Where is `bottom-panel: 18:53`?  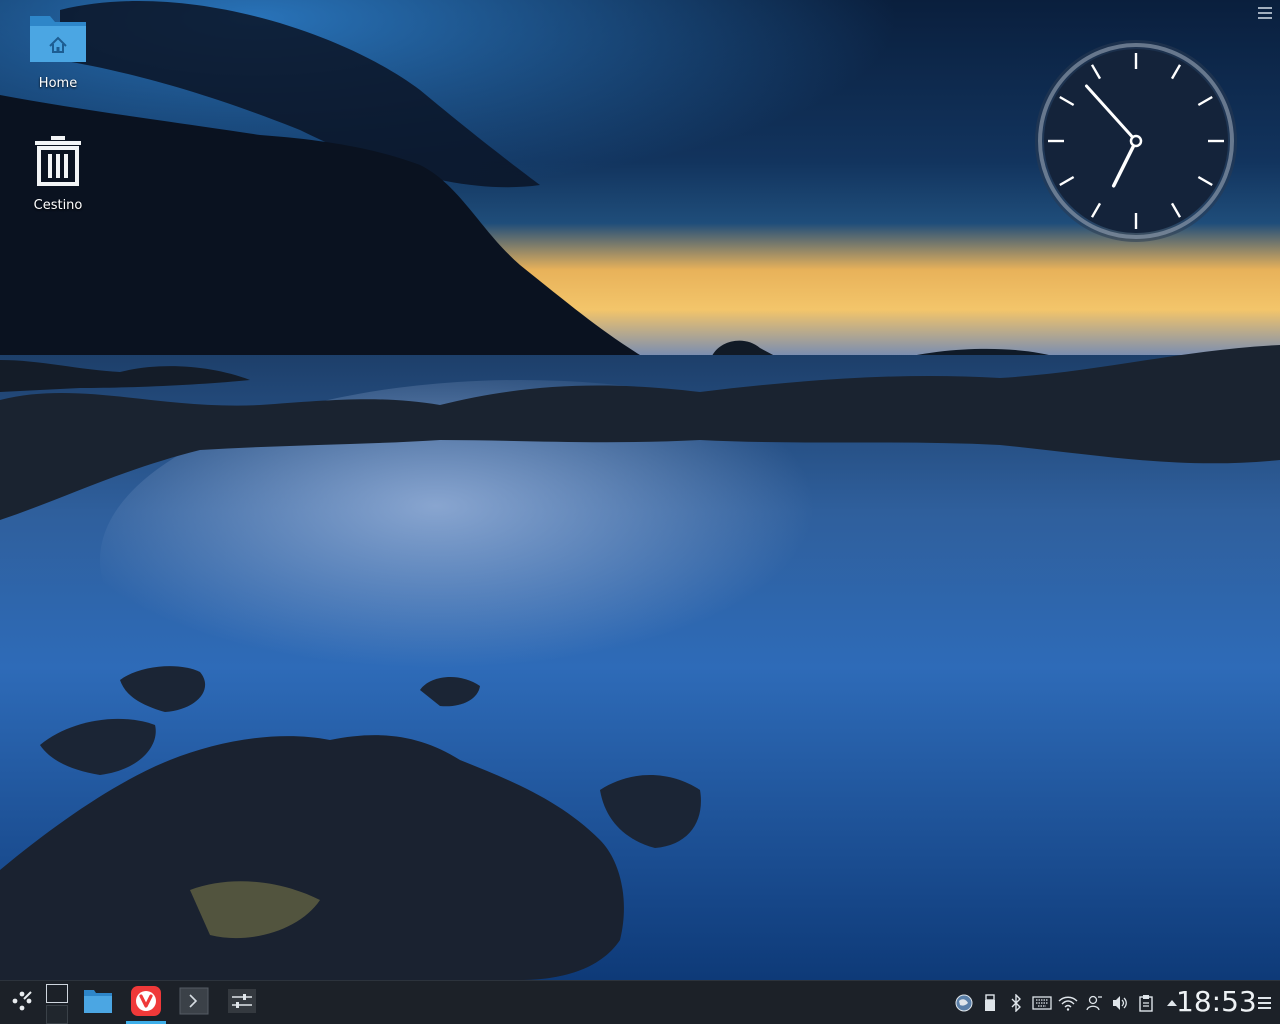
bottom-panel: 18:53 is located at coordinates (640, 1002).